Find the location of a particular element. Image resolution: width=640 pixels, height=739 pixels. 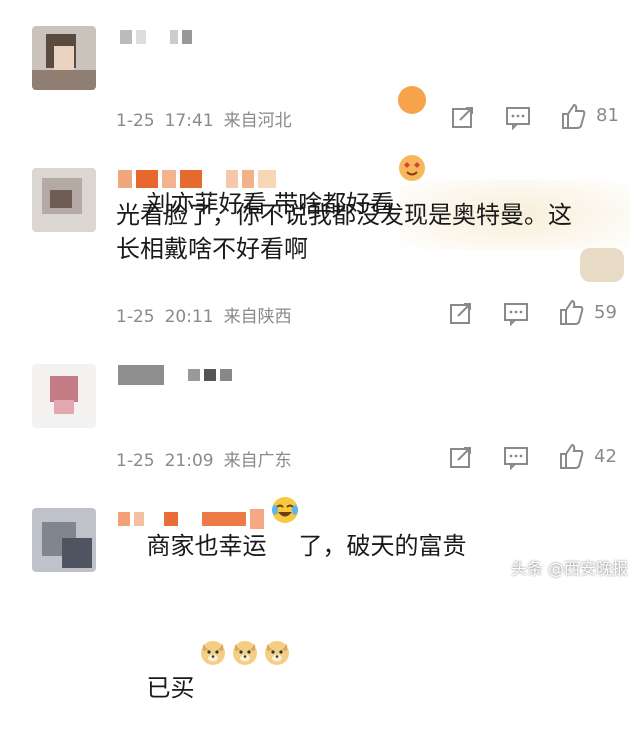

comment-time: 21:09 is located at coordinates (189, 461).